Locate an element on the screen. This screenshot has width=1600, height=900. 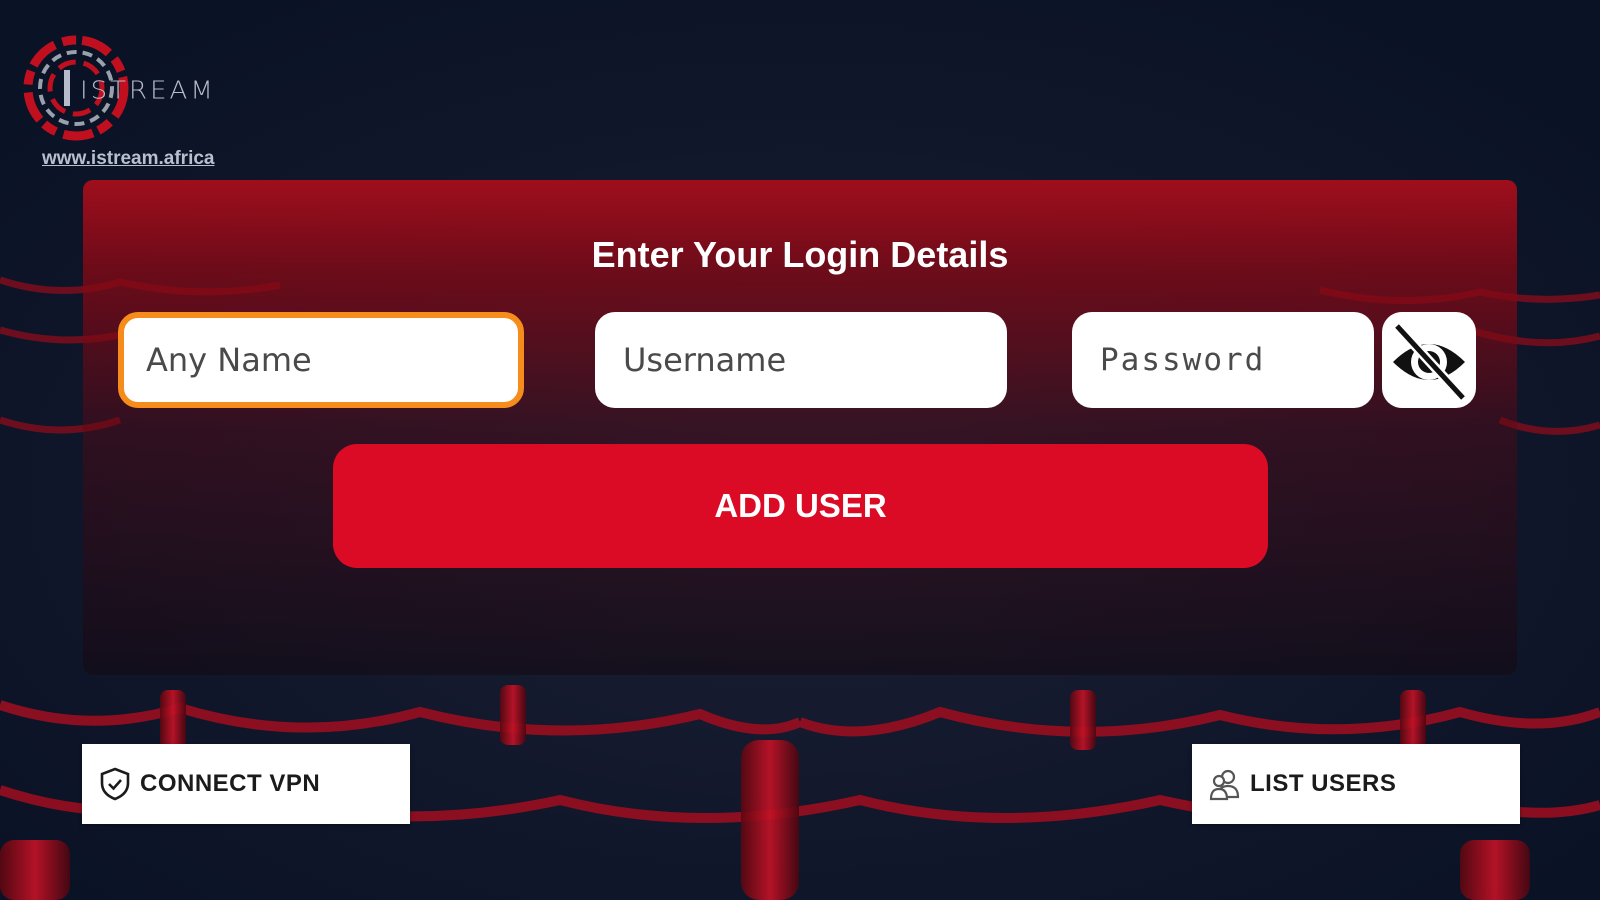
password-input is located at coordinates (1223, 360).